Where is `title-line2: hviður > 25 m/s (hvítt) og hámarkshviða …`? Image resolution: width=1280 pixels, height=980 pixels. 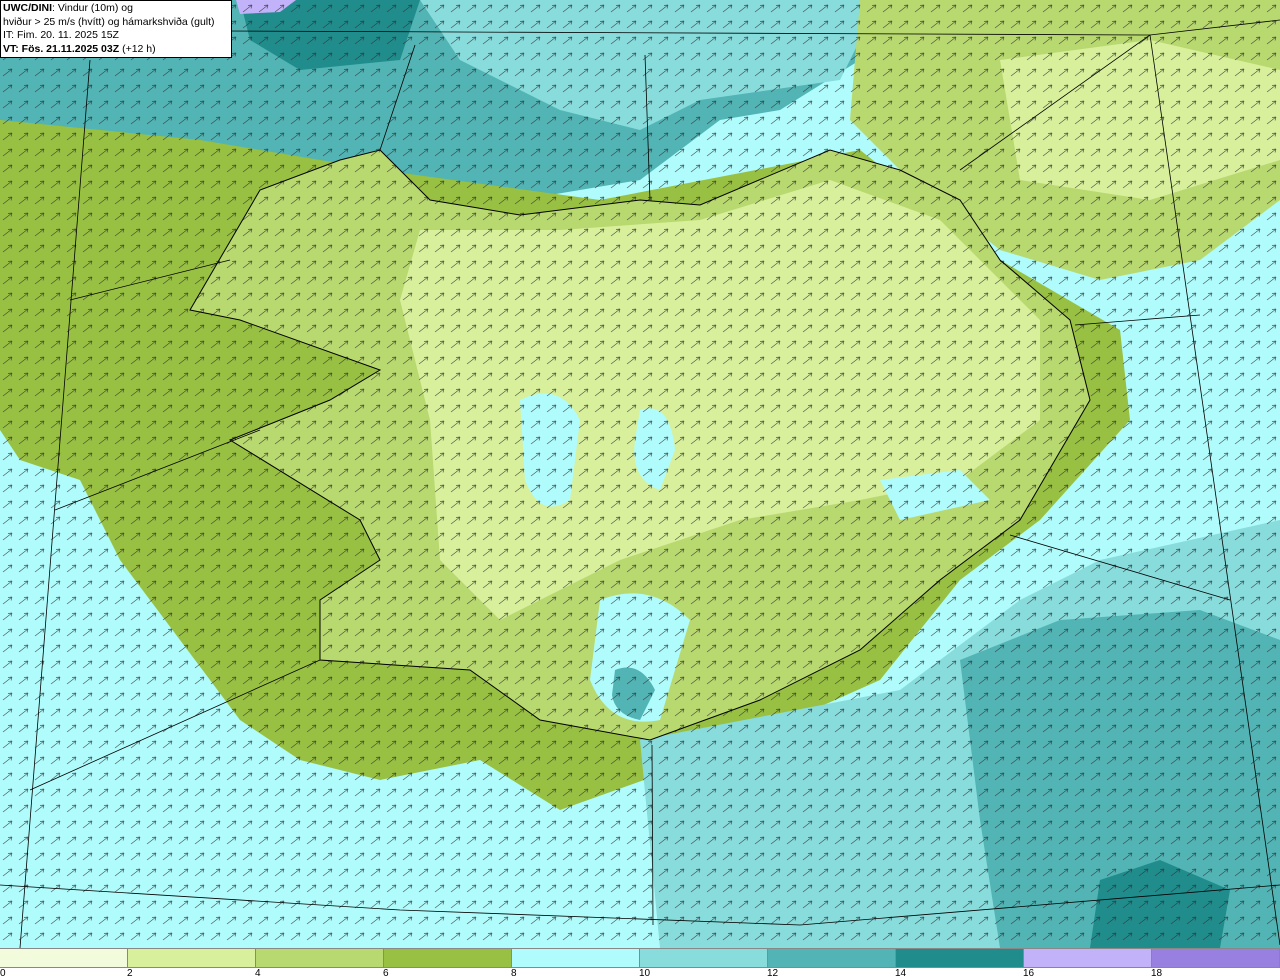 title-line2: hviður > 25 m/s (hvítt) og hámarkshviða … is located at coordinates (109, 21).